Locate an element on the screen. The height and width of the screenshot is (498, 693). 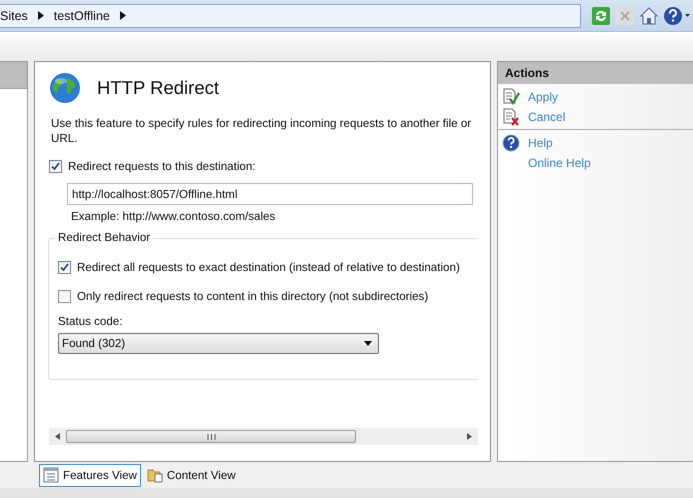
grip-icon is located at coordinates (211, 437).